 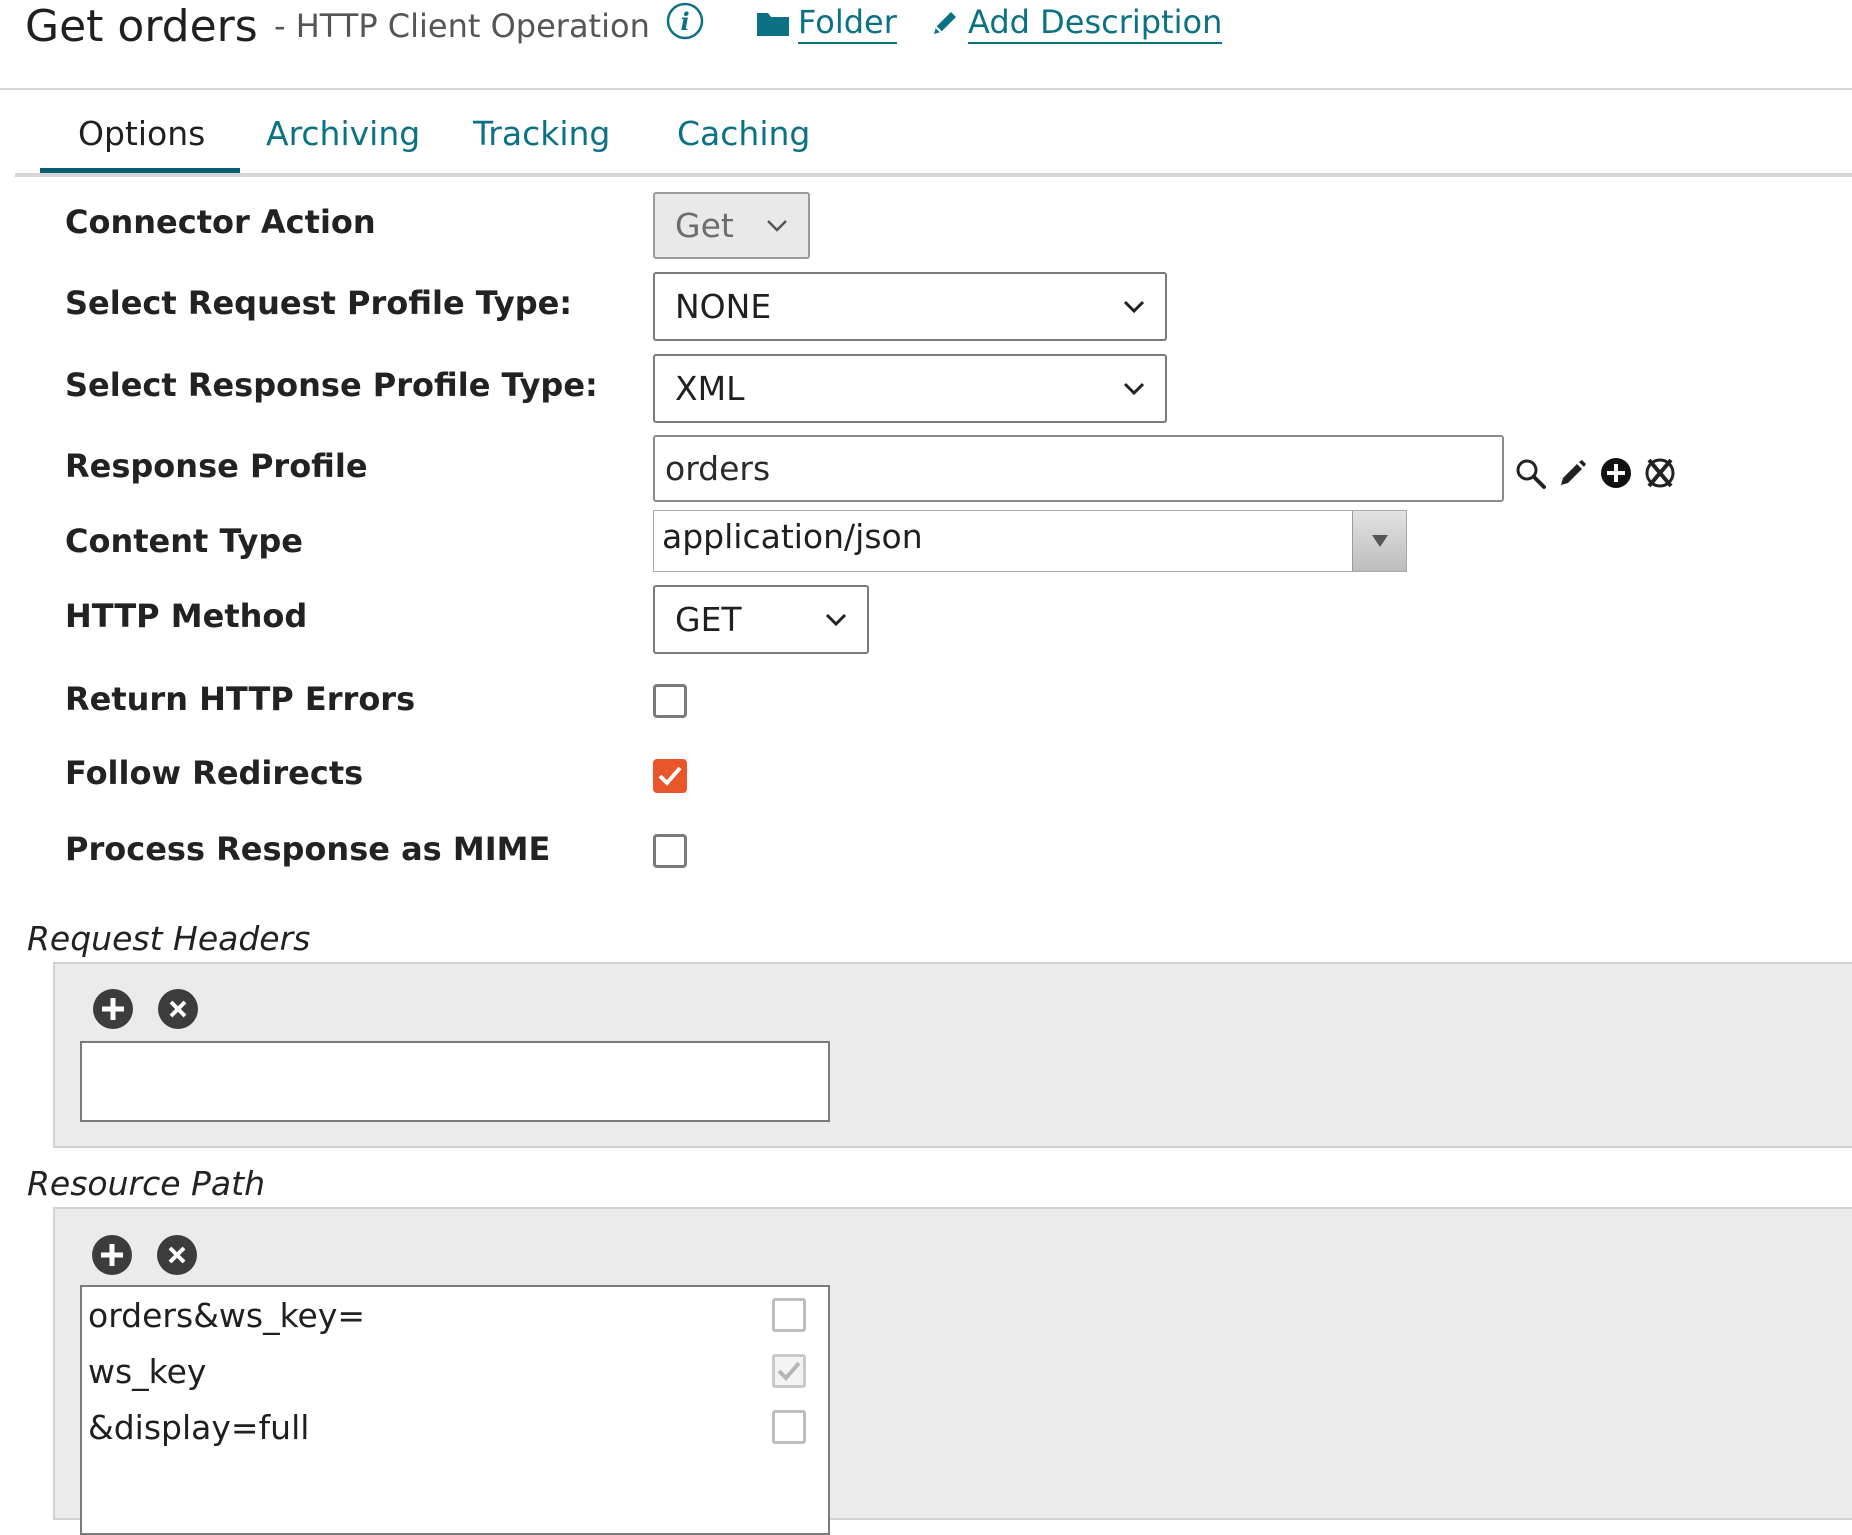 I want to click on follow-redirects-label: Follow Redirects, so click(x=214, y=773).